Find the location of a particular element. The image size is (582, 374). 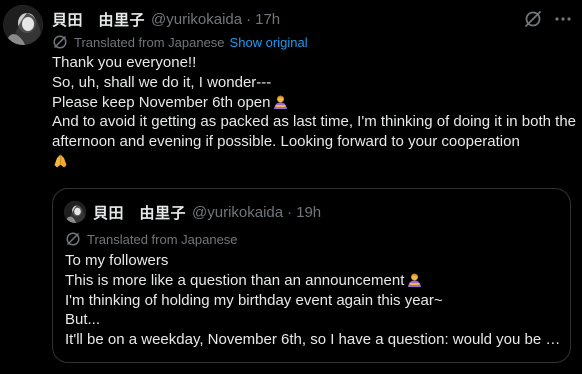

tweet-line: Please keep November 6th open is located at coordinates (315, 103).